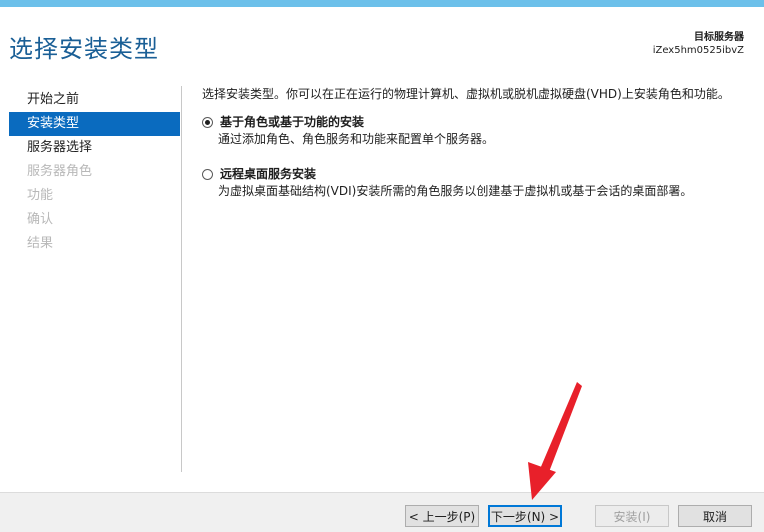 This screenshot has height=532, width=764. Describe the element at coordinates (94, 124) in the screenshot. I see `nav-item-installation-type: 安装类型` at that location.